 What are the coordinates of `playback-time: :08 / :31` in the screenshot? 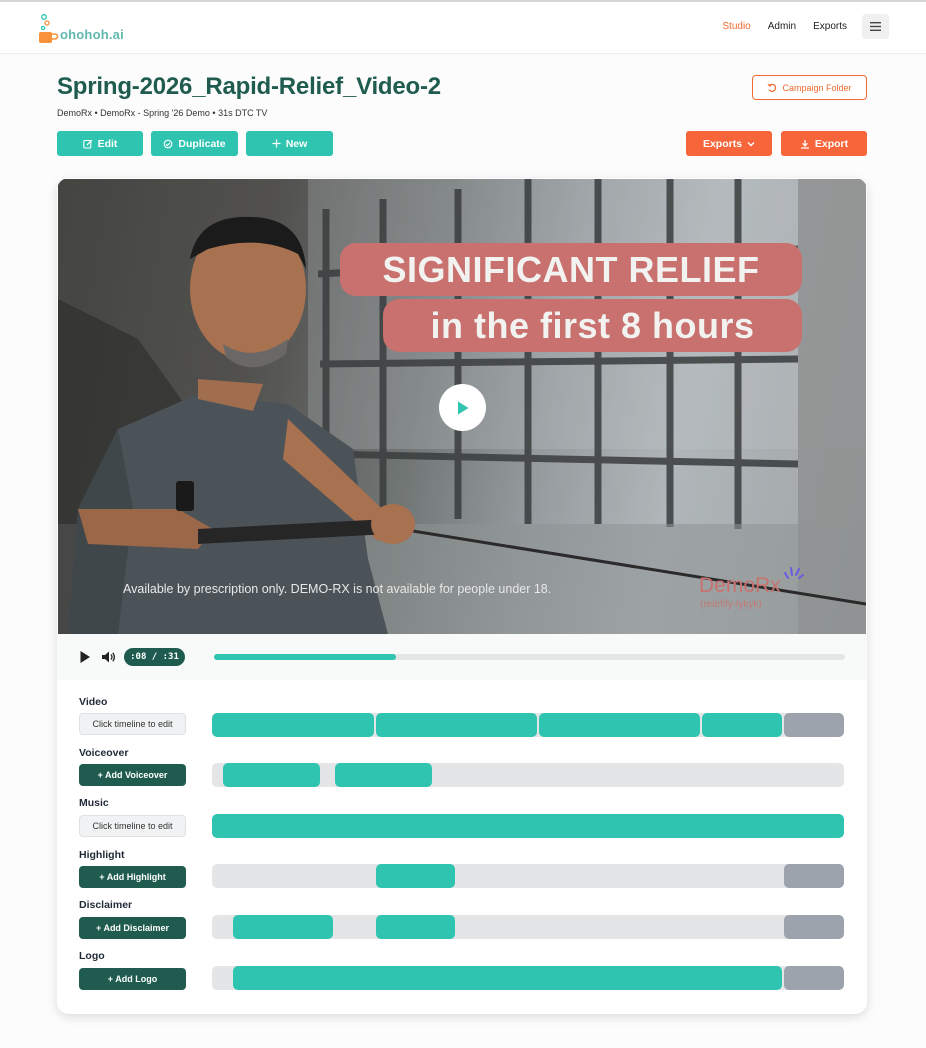 It's located at (154, 657).